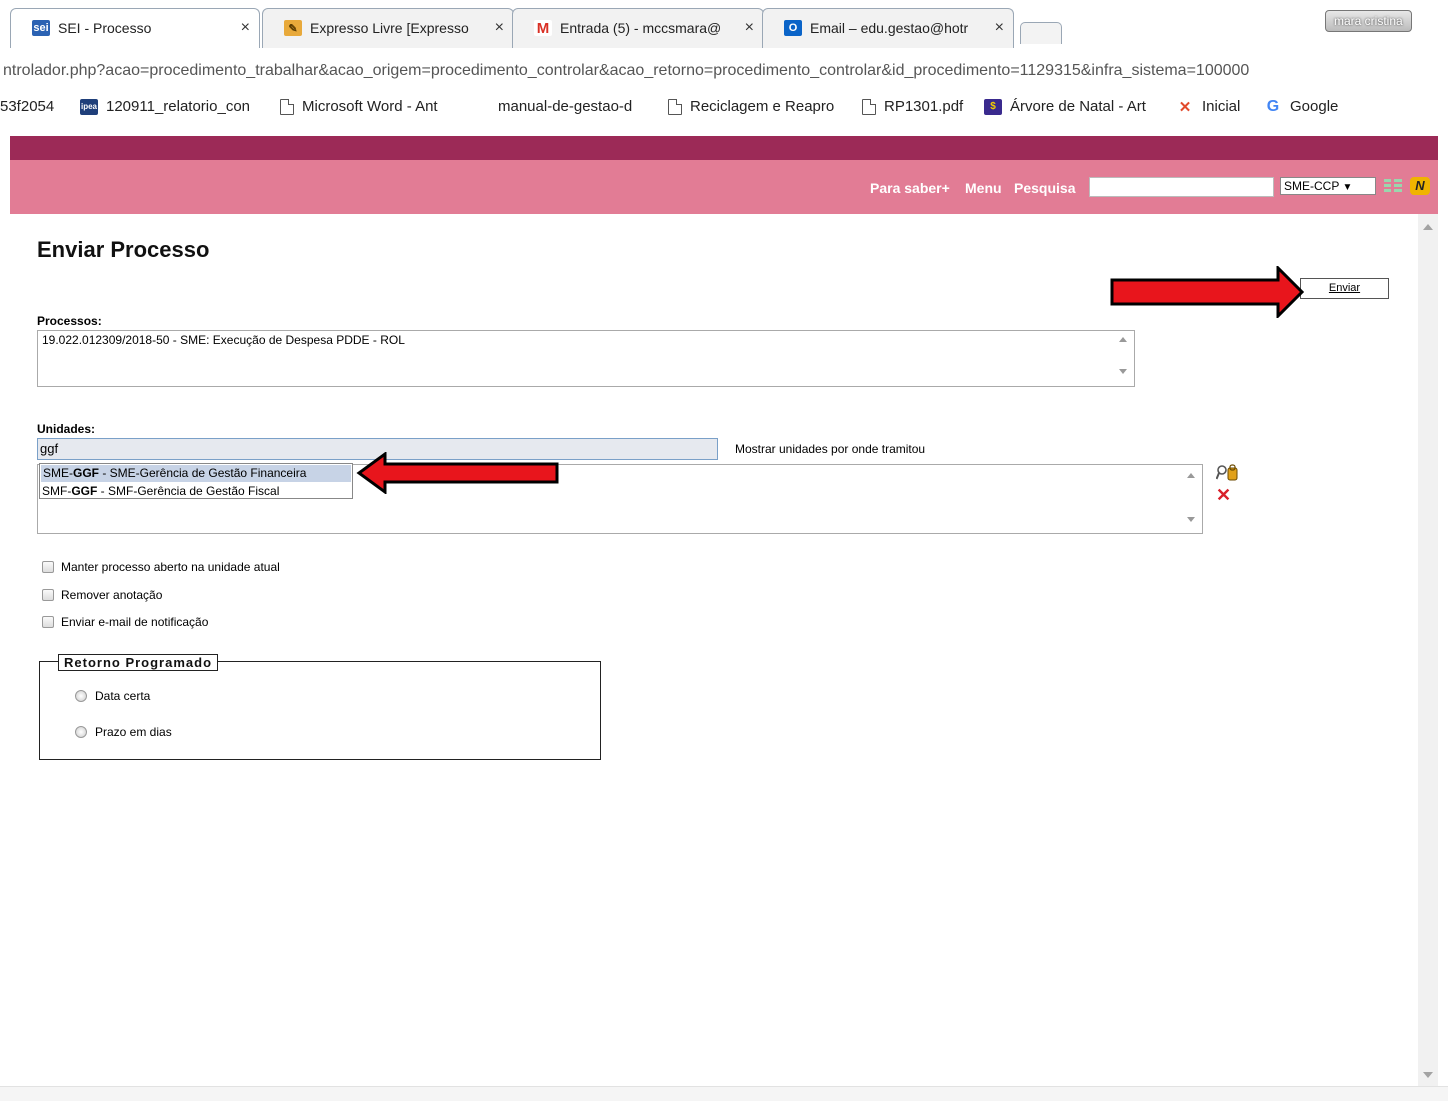 The height and width of the screenshot is (1101, 1448). I want to click on unit-select: SME-CCP ▼, so click(1328, 186).